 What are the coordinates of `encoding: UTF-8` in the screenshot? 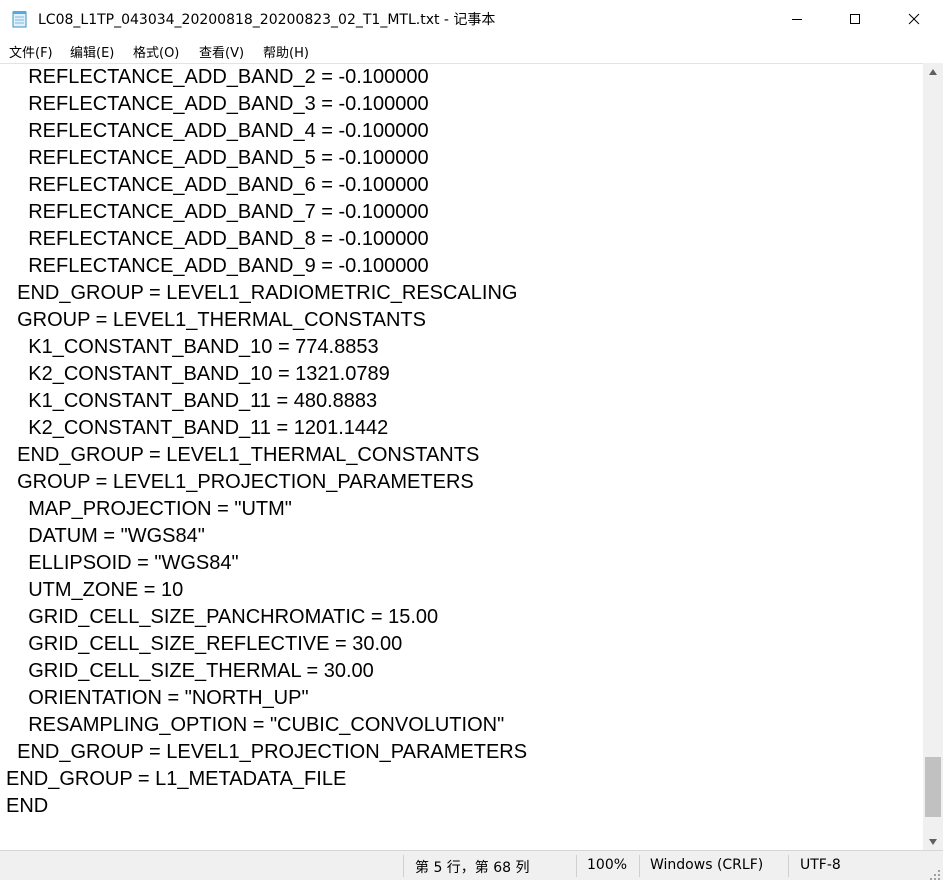 It's located at (820, 865).